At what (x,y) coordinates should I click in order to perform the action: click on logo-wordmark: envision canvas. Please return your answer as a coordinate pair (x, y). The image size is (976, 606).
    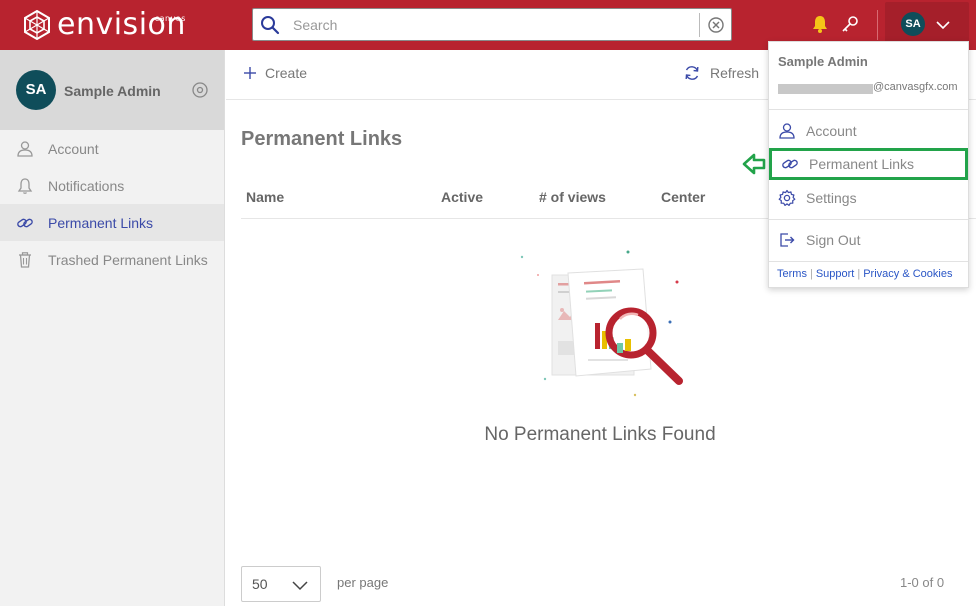
    Looking at the image, I should click on (121, 25).